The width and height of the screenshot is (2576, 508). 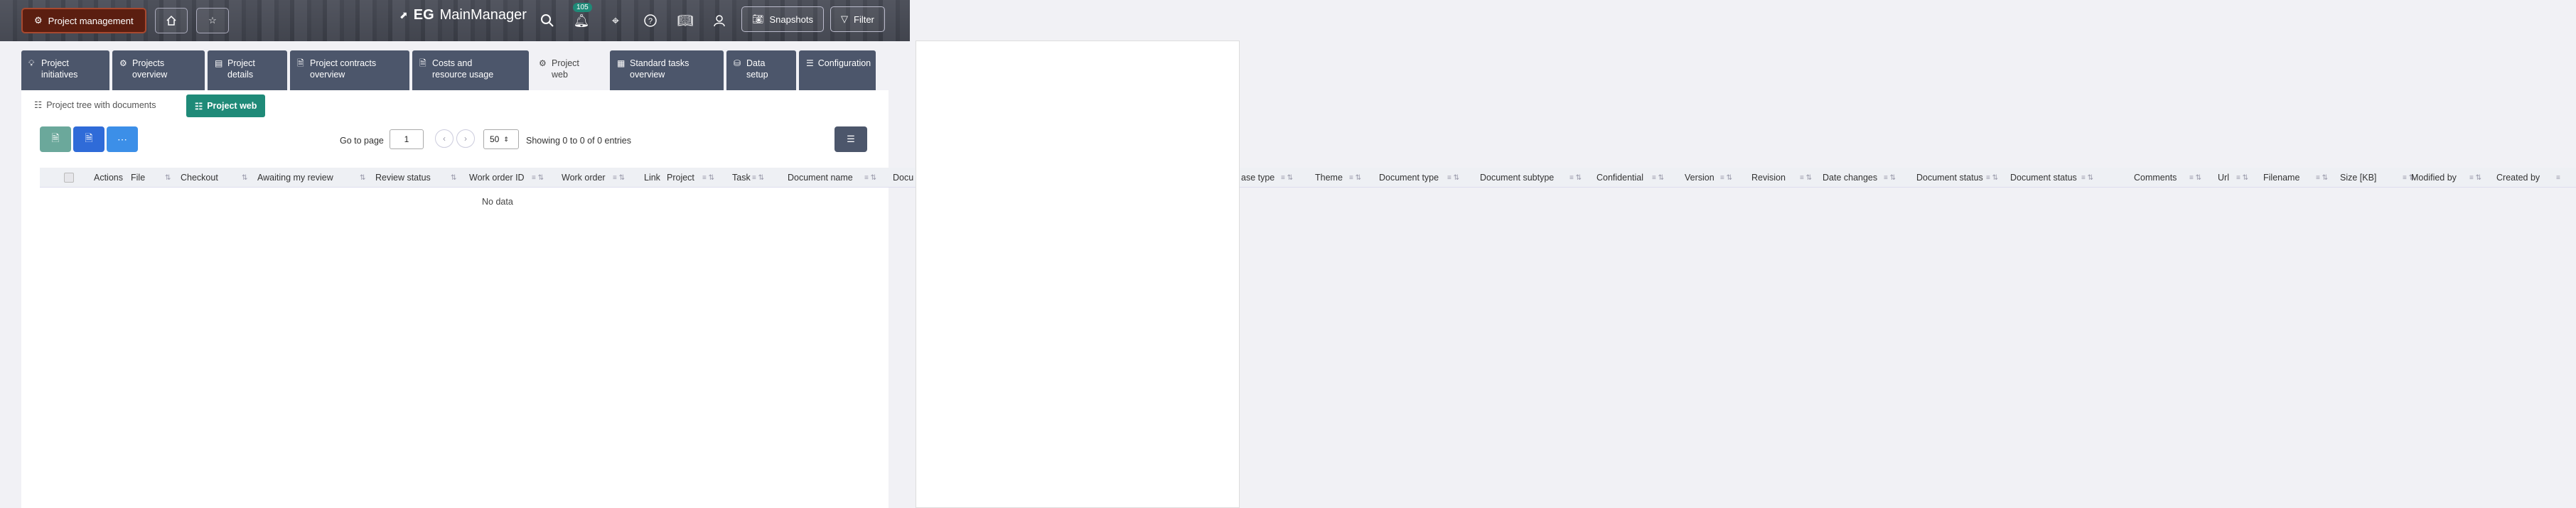 What do you see at coordinates (2518, 178) in the screenshot?
I see `col-header: Created by` at bounding box center [2518, 178].